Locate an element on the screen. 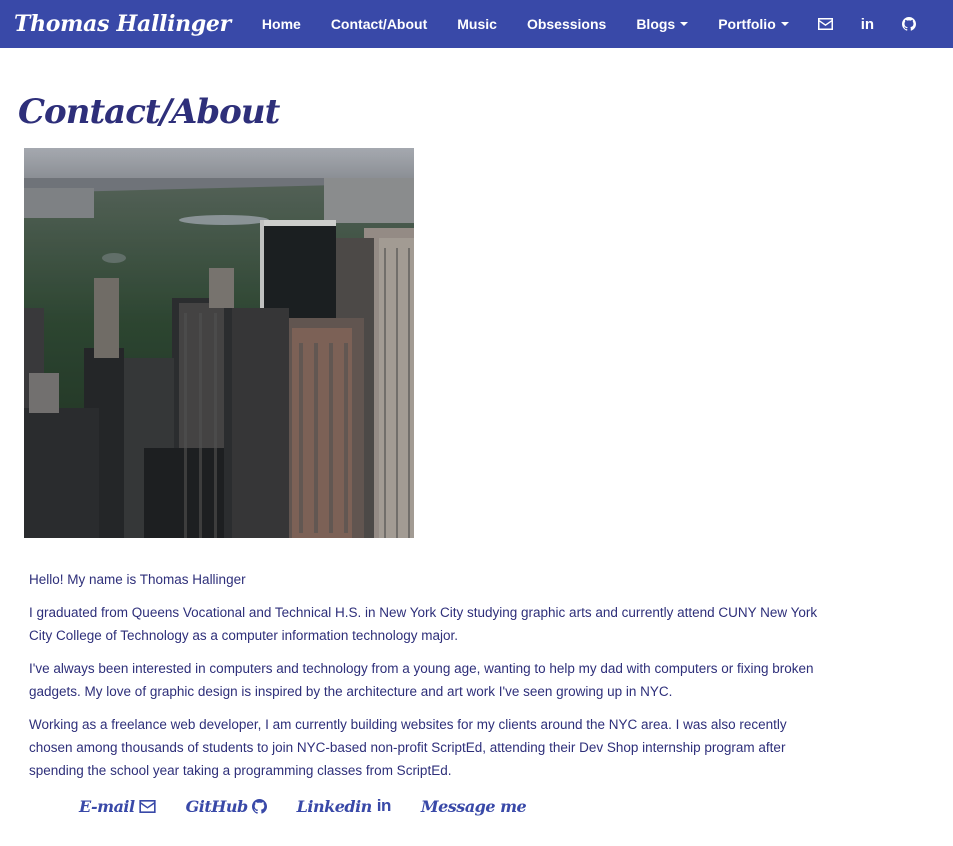 Image resolution: width=953 pixels, height=846 pixels. nav-home: Home is located at coordinates (281, 24).